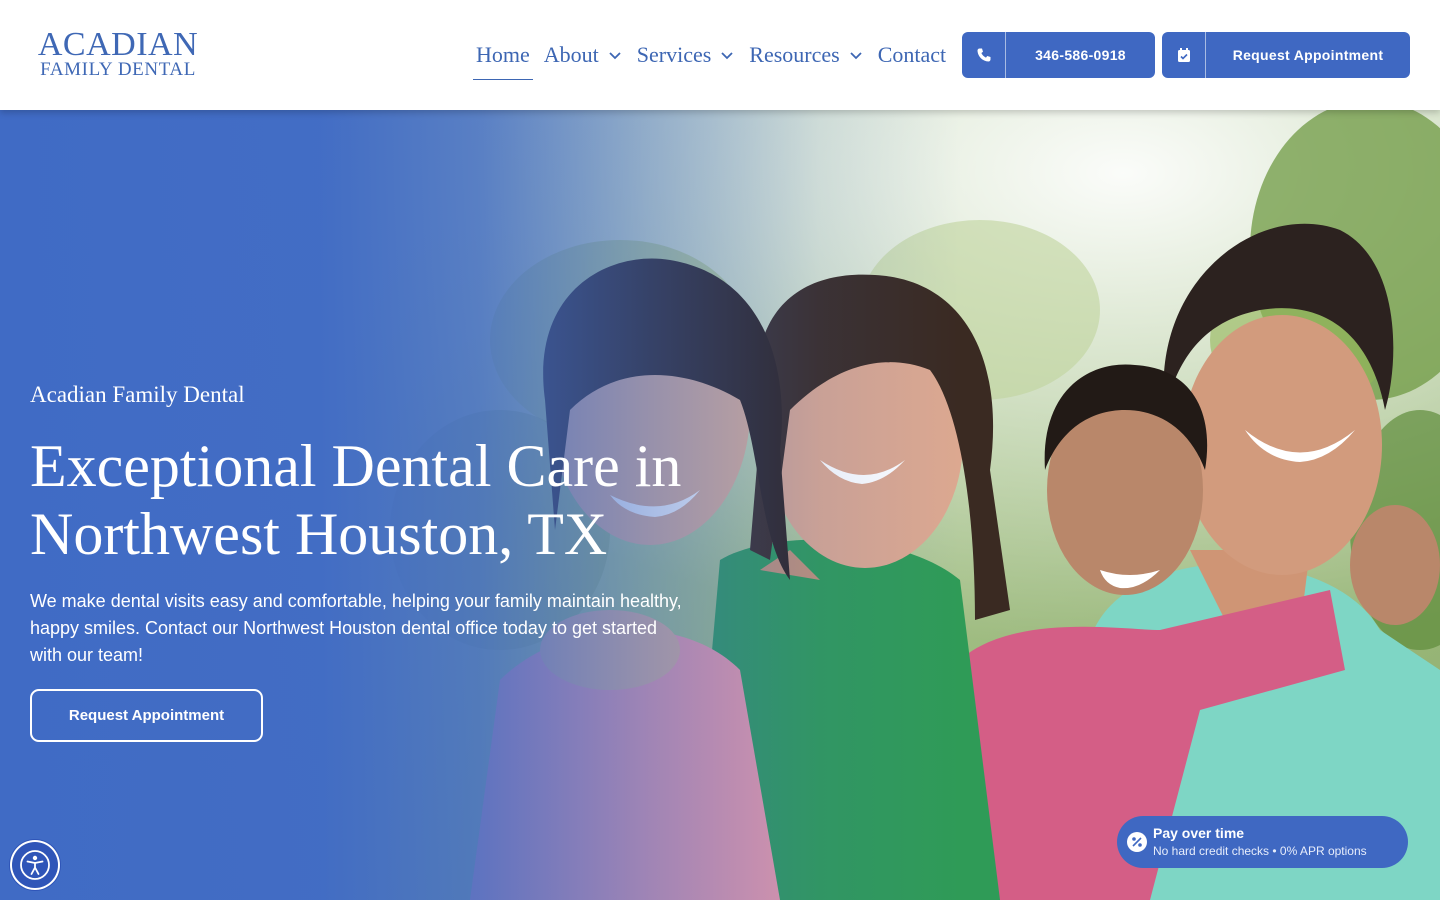 Image resolution: width=1440 pixels, height=900 pixels. Describe the element at coordinates (118, 44) in the screenshot. I see `logo-line-1: ACADIAN` at that location.